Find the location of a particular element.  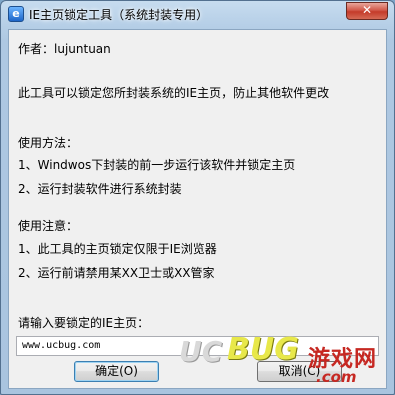

title-bar: e IE主页锁定工具（系统封装专用） ✕ is located at coordinates (197, 15).